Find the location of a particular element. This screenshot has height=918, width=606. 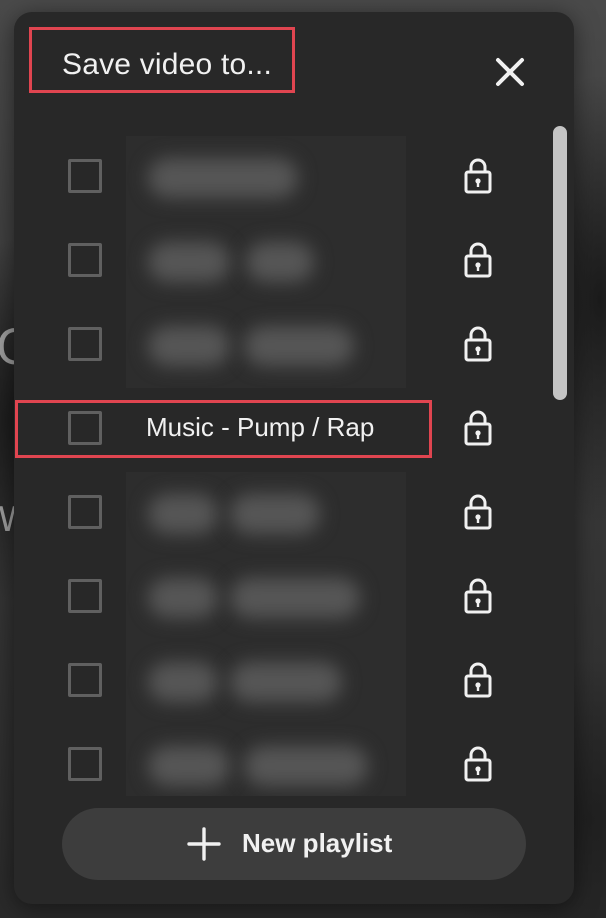

playlist-row-music-pump-rap: Music - Pump / Rap is located at coordinates (284, 430).